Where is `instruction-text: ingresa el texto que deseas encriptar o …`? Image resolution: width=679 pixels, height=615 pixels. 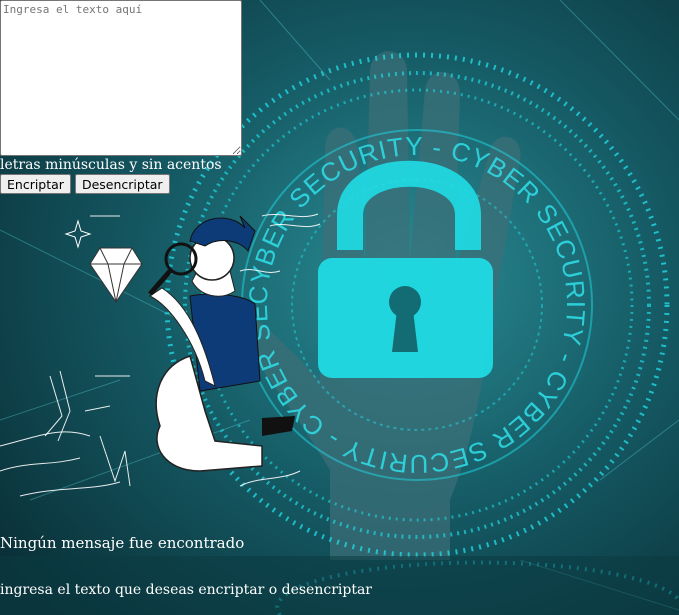 instruction-text: ingresa el texto que deseas encriptar o … is located at coordinates (186, 590).